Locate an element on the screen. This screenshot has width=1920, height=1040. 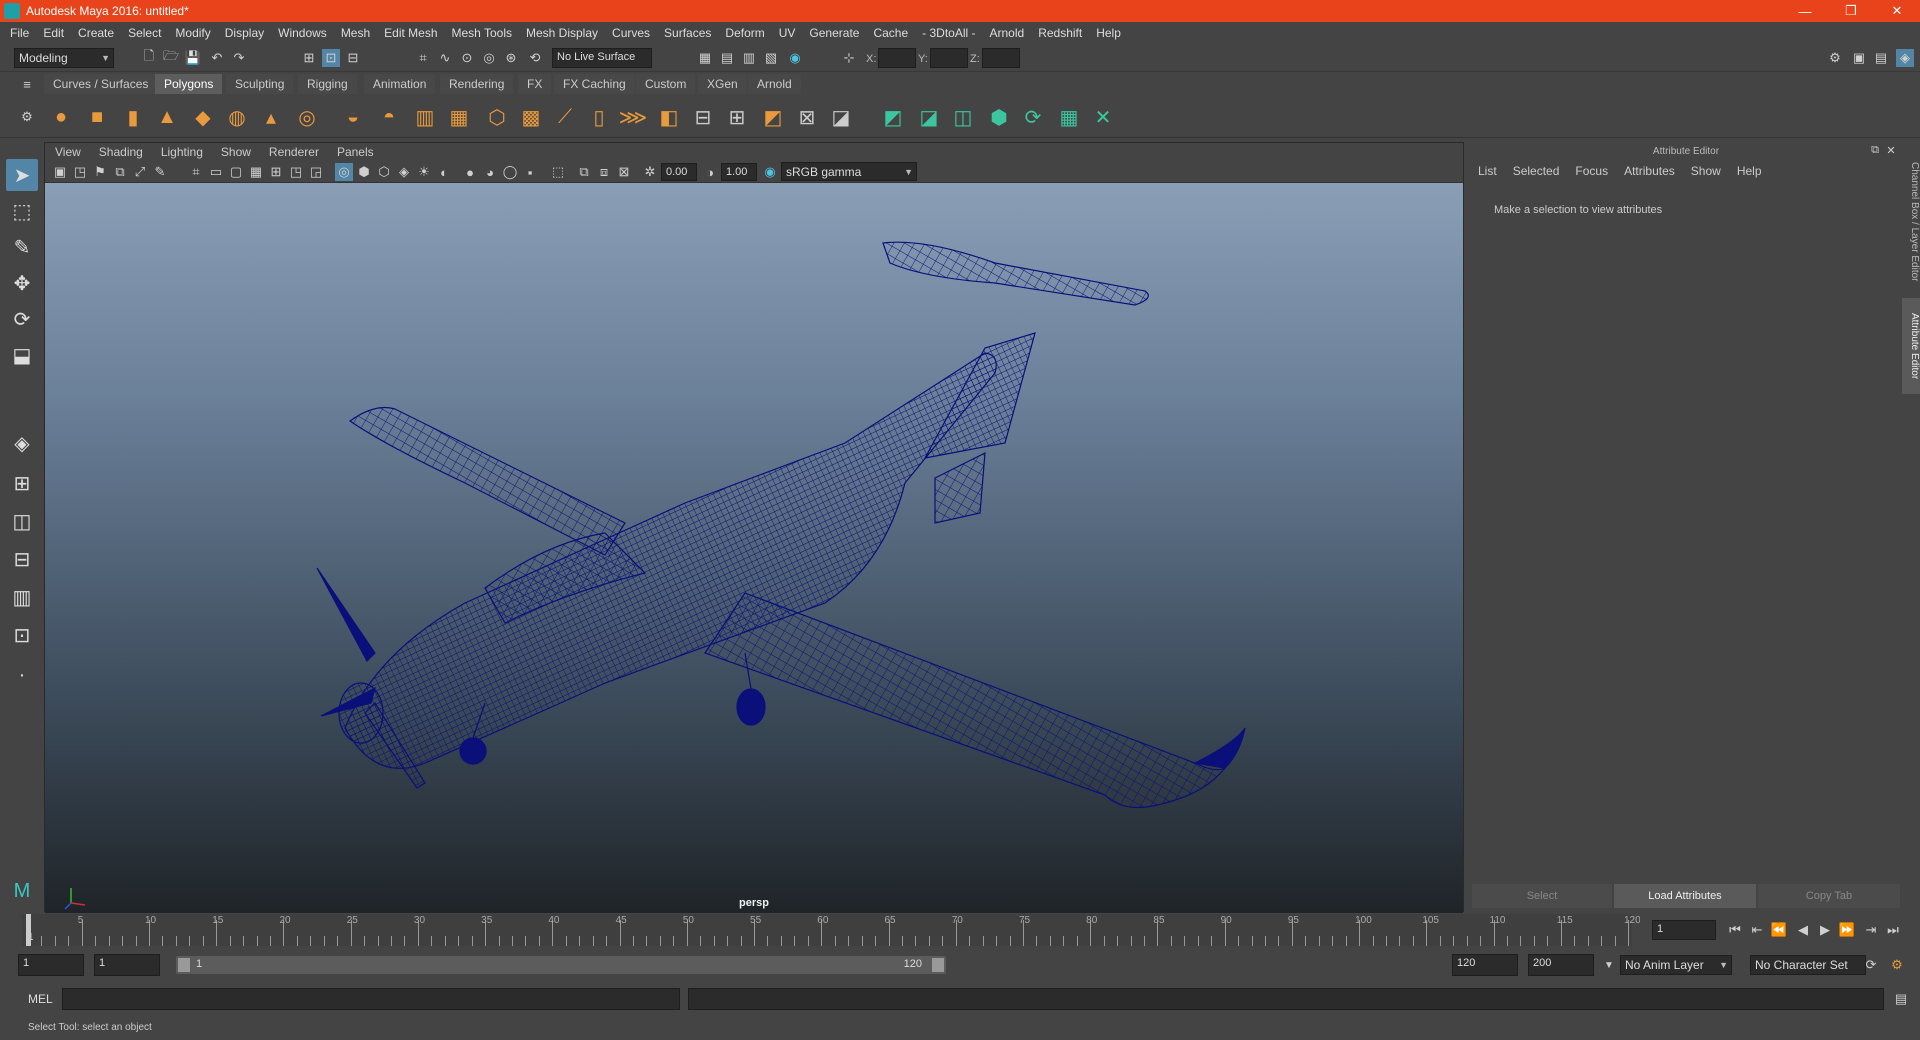
play-backwards-icon: ◀ is located at coordinates (1803, 930).